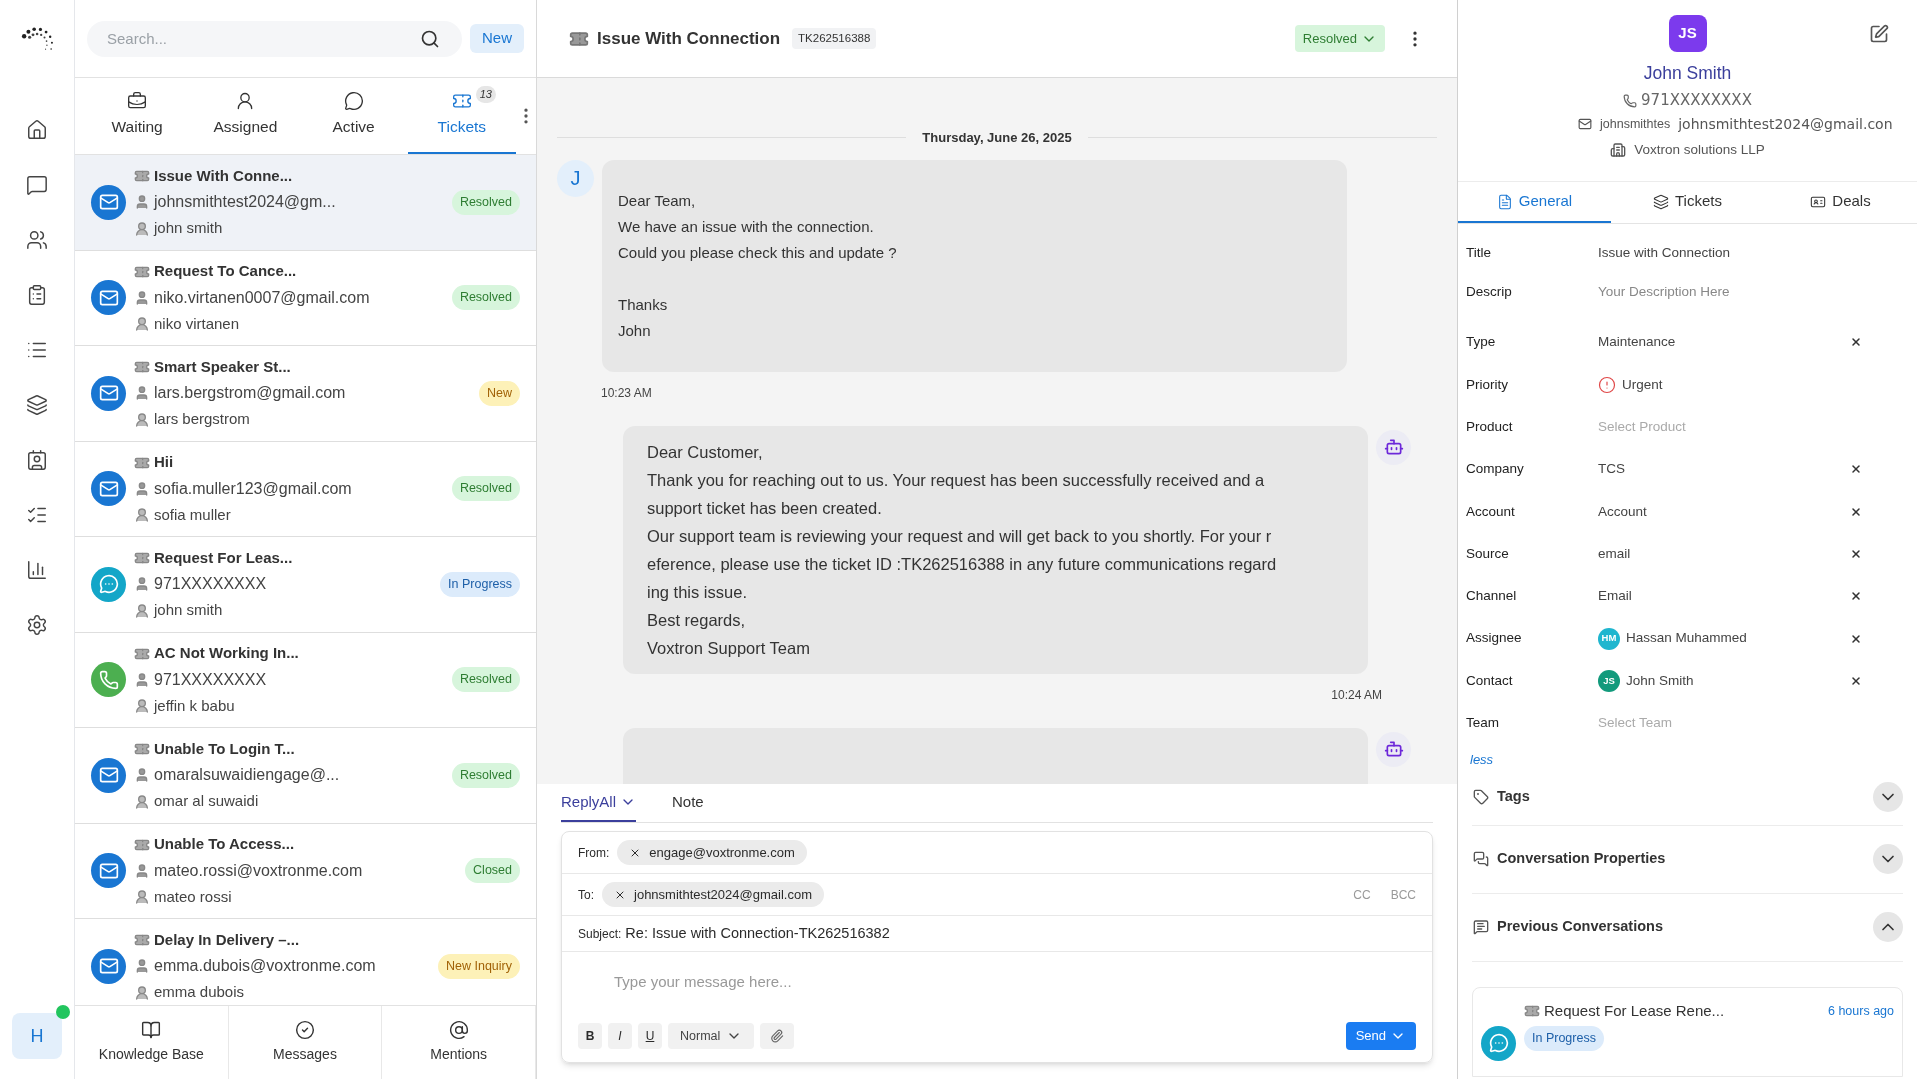 The height and width of the screenshot is (1079, 1917). I want to click on ticket-row: Issue With Conne... johnsmithtest2024@gm... john smith Resolved, so click(305, 203).